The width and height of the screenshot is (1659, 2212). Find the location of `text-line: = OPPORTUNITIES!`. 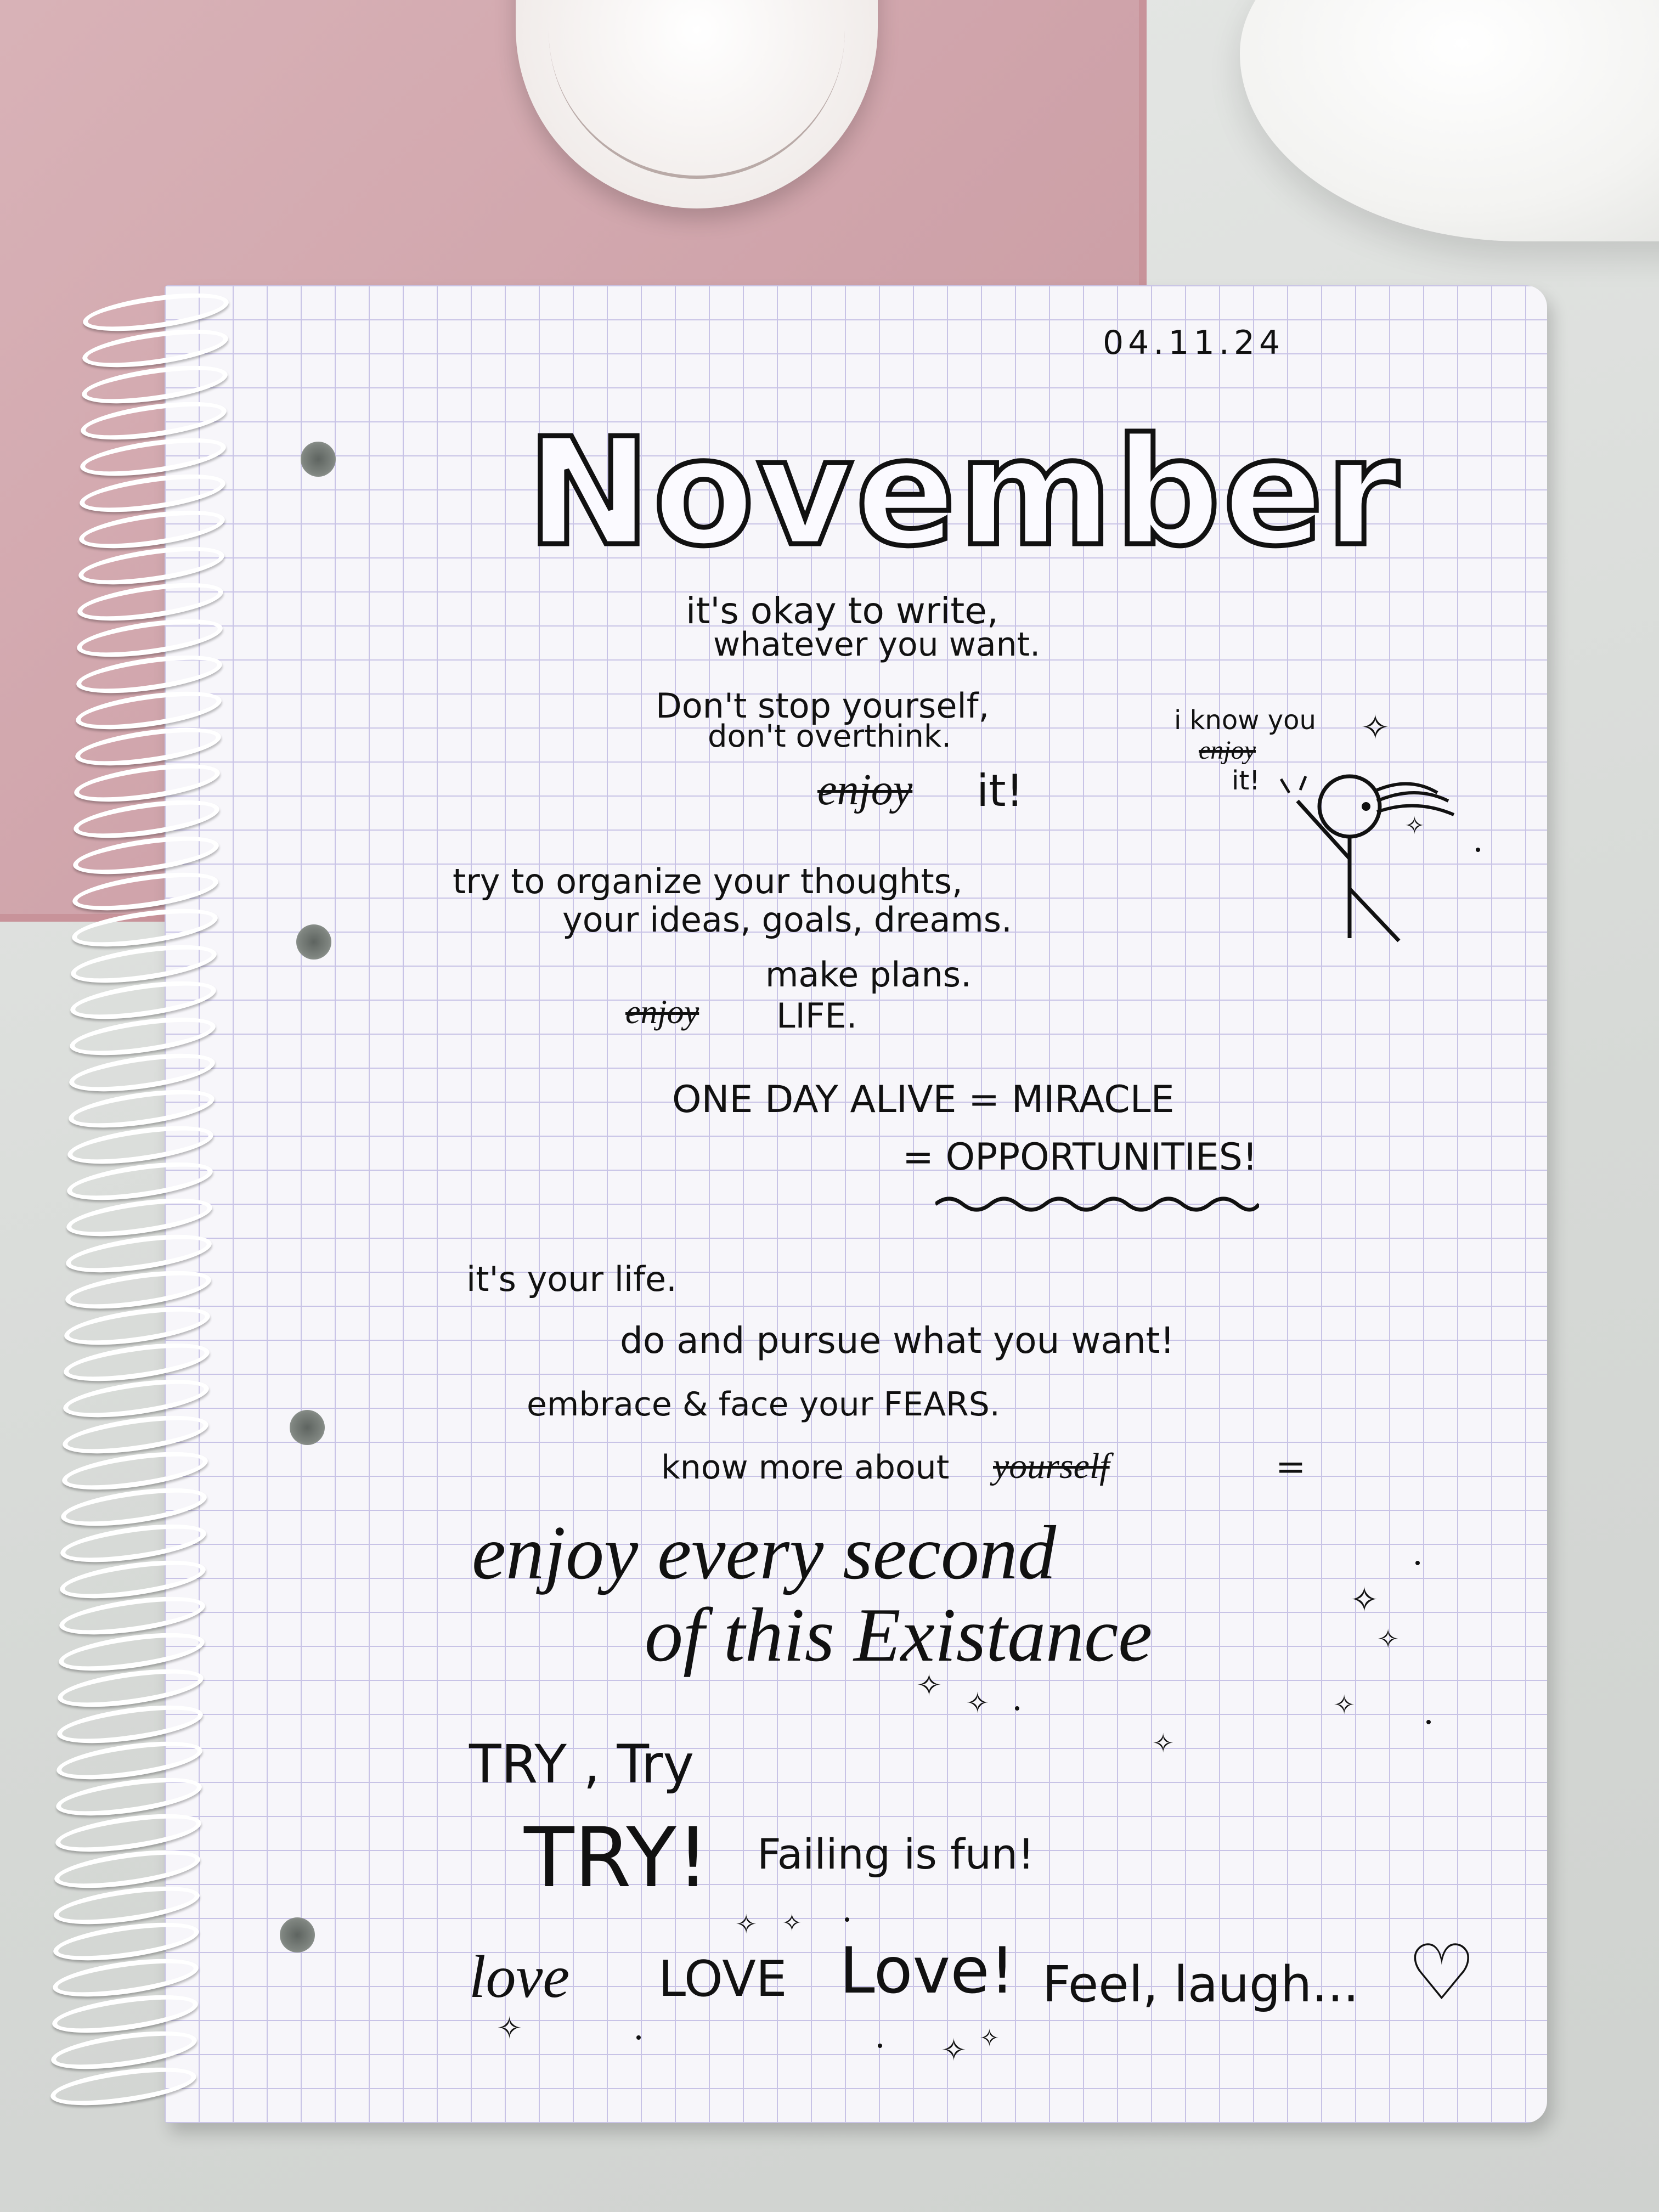

text-line: = OPPORTUNITIES! is located at coordinates (1080, 1157).